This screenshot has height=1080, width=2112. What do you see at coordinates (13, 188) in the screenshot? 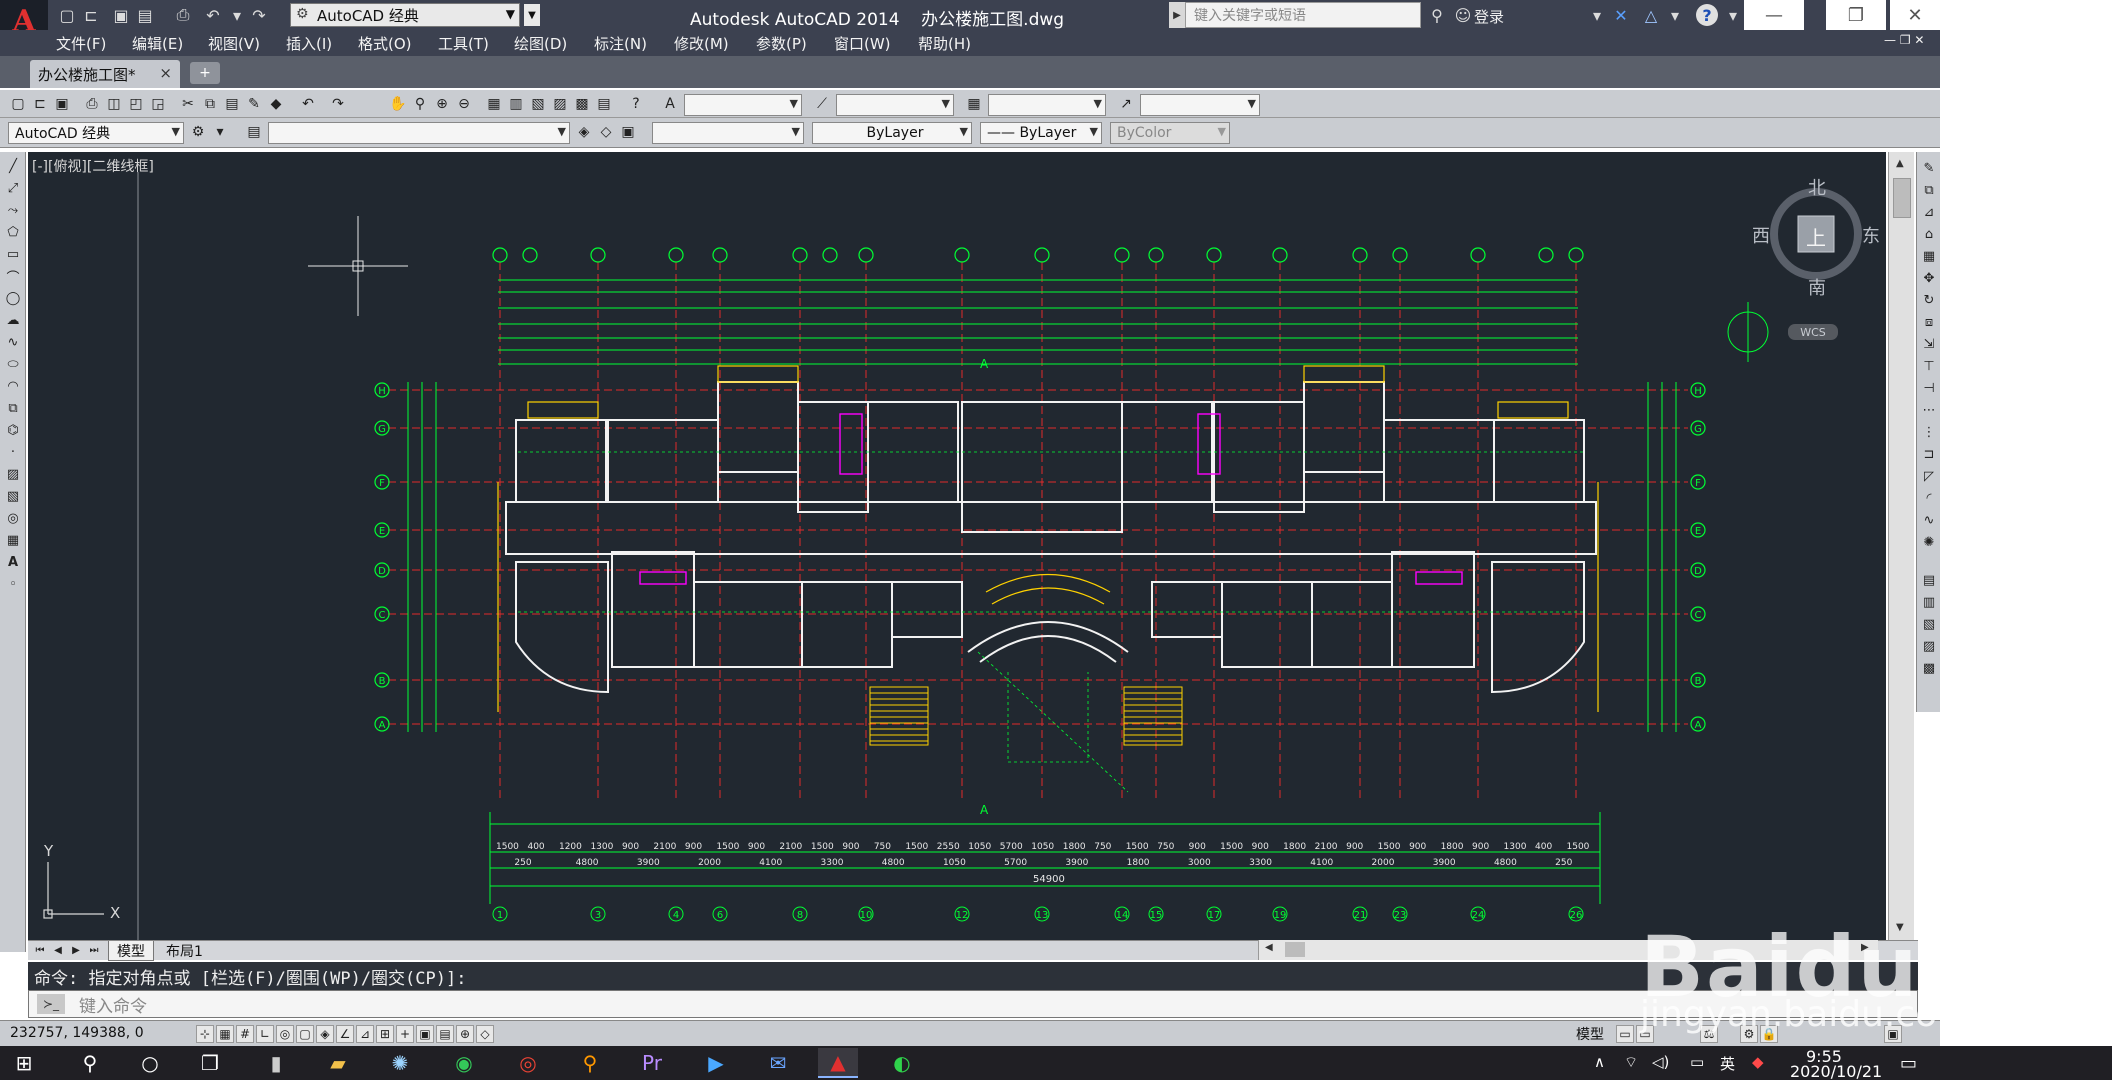
I see `construction-line-icon: ⤢` at bounding box center [13, 188].